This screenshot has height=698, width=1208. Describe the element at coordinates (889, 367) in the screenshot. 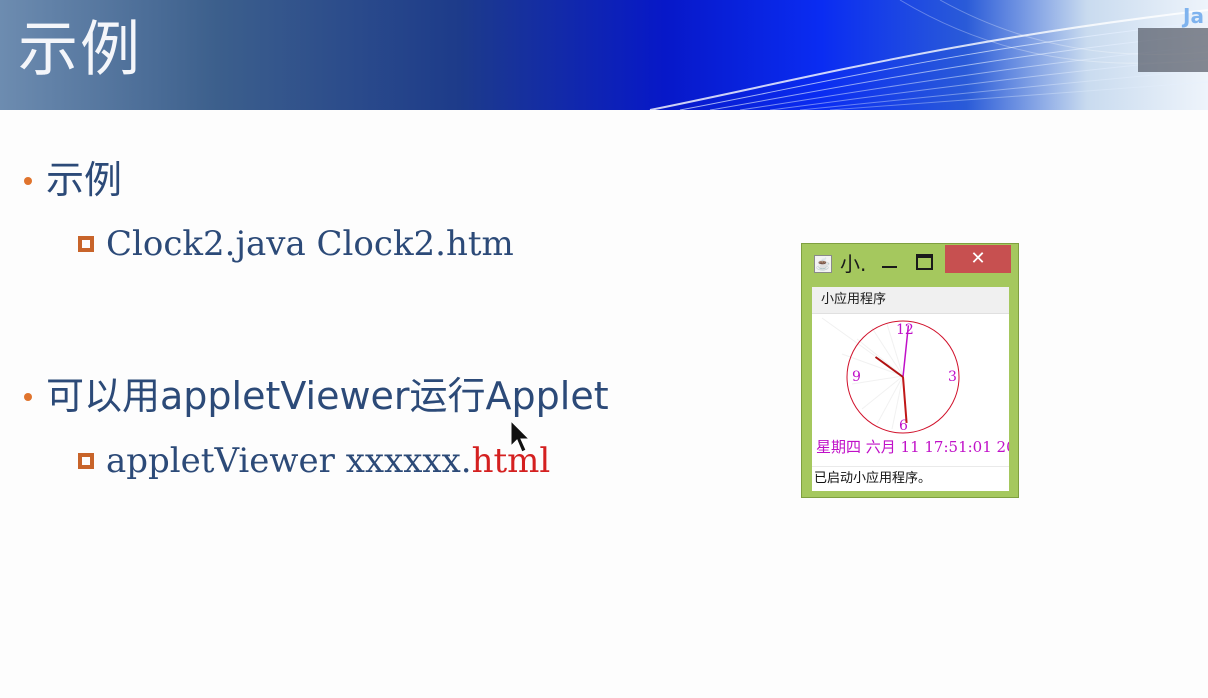

I see `minute-hand` at that location.